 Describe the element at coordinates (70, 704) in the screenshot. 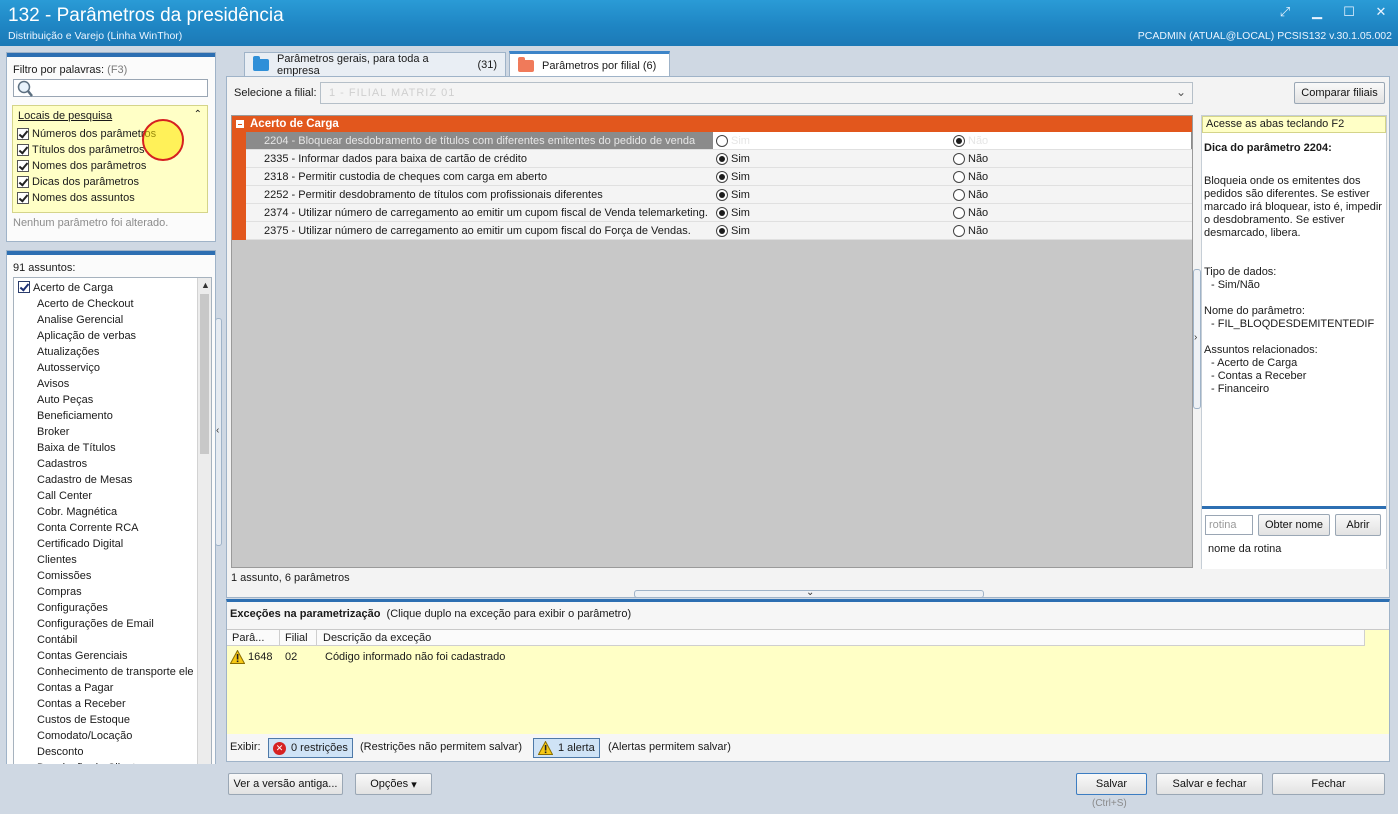

I see `subject-item: Contas a Receber` at that location.